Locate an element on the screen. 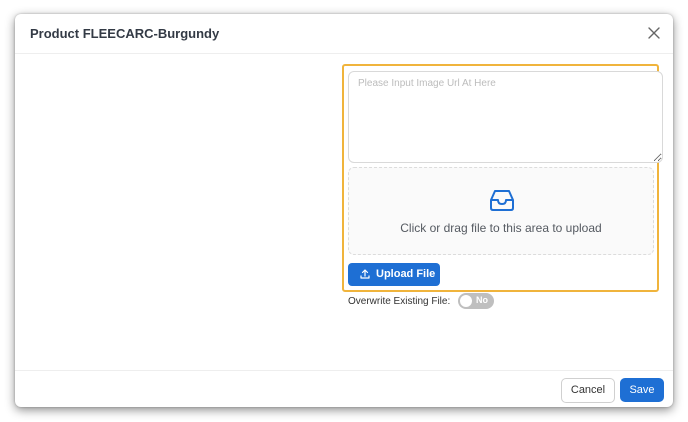  cancel-button: Cancel is located at coordinates (588, 390).